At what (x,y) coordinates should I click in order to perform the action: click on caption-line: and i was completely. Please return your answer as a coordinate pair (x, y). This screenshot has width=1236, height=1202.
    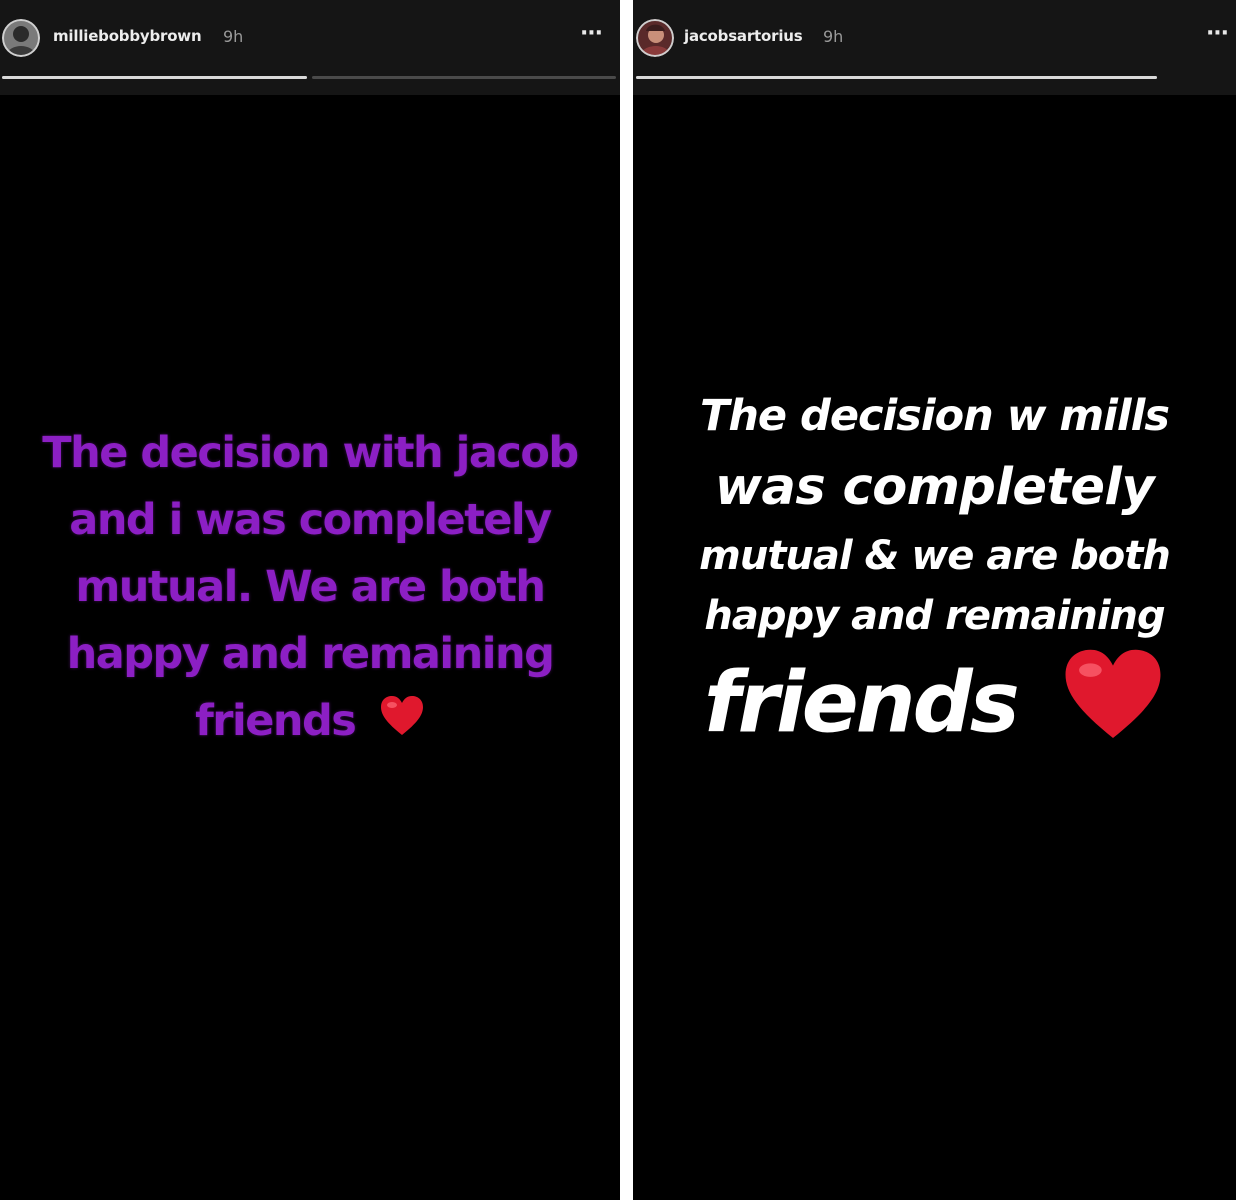
    Looking at the image, I should click on (310, 520).